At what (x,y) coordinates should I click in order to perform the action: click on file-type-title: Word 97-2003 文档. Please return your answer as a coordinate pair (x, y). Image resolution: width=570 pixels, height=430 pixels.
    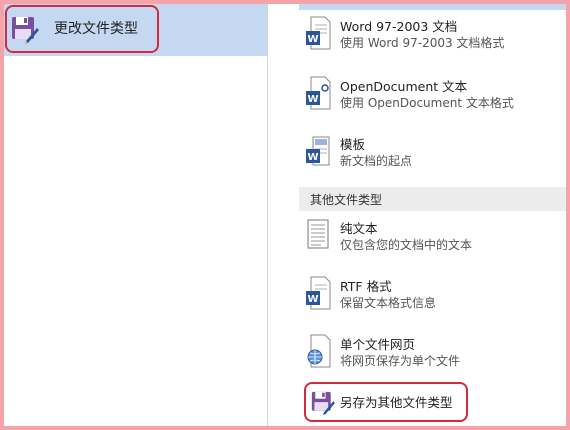
    Looking at the image, I should click on (399, 26).